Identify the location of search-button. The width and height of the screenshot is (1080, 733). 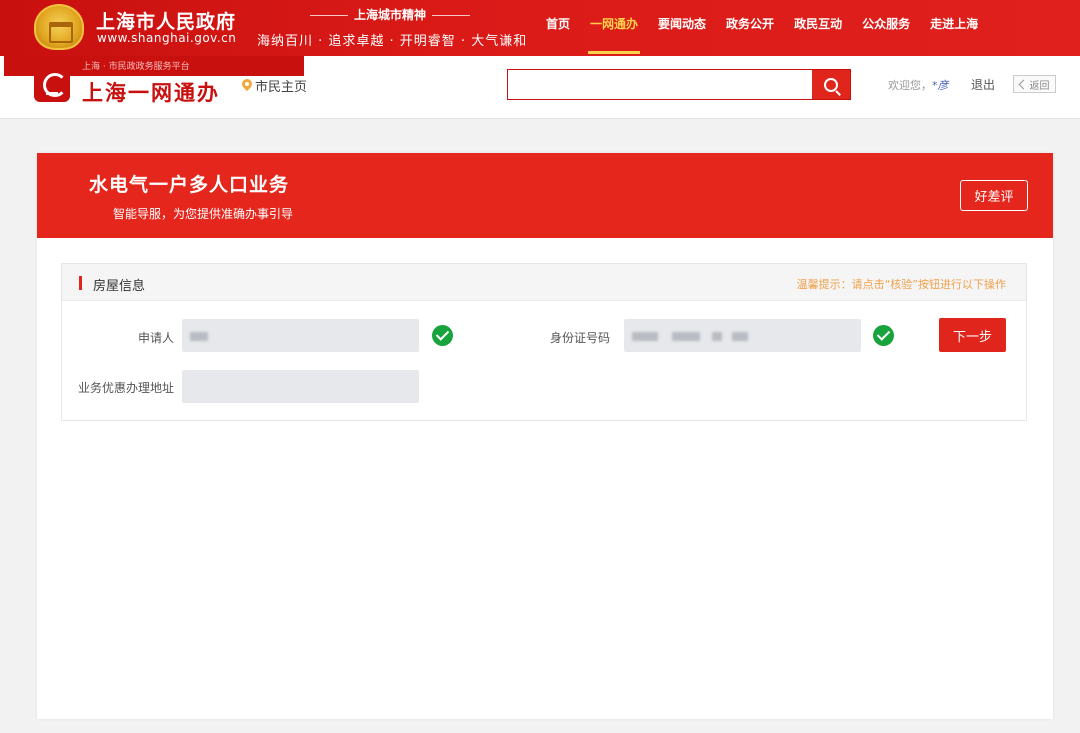
(831, 84).